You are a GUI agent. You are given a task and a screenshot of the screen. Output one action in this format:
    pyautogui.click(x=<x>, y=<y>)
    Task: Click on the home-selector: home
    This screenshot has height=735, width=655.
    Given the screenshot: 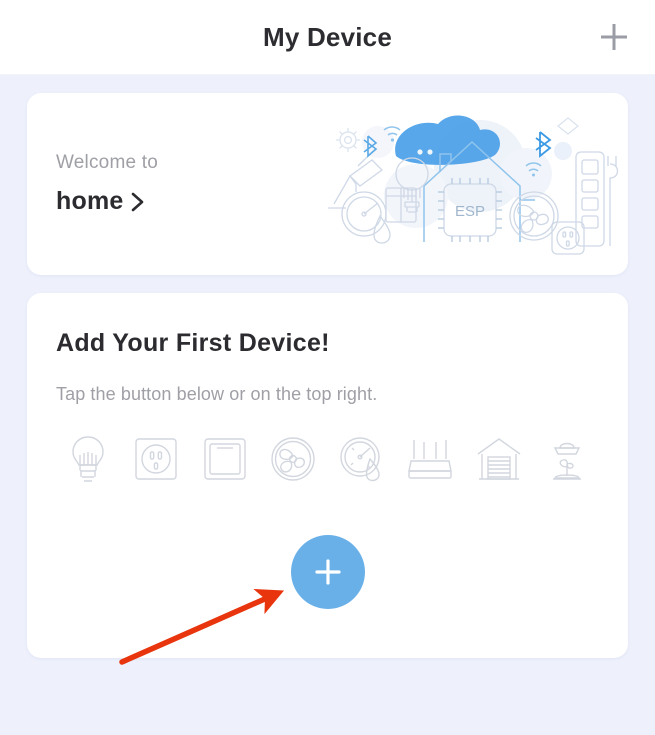 What is the action you would take?
    pyautogui.click(x=107, y=201)
    